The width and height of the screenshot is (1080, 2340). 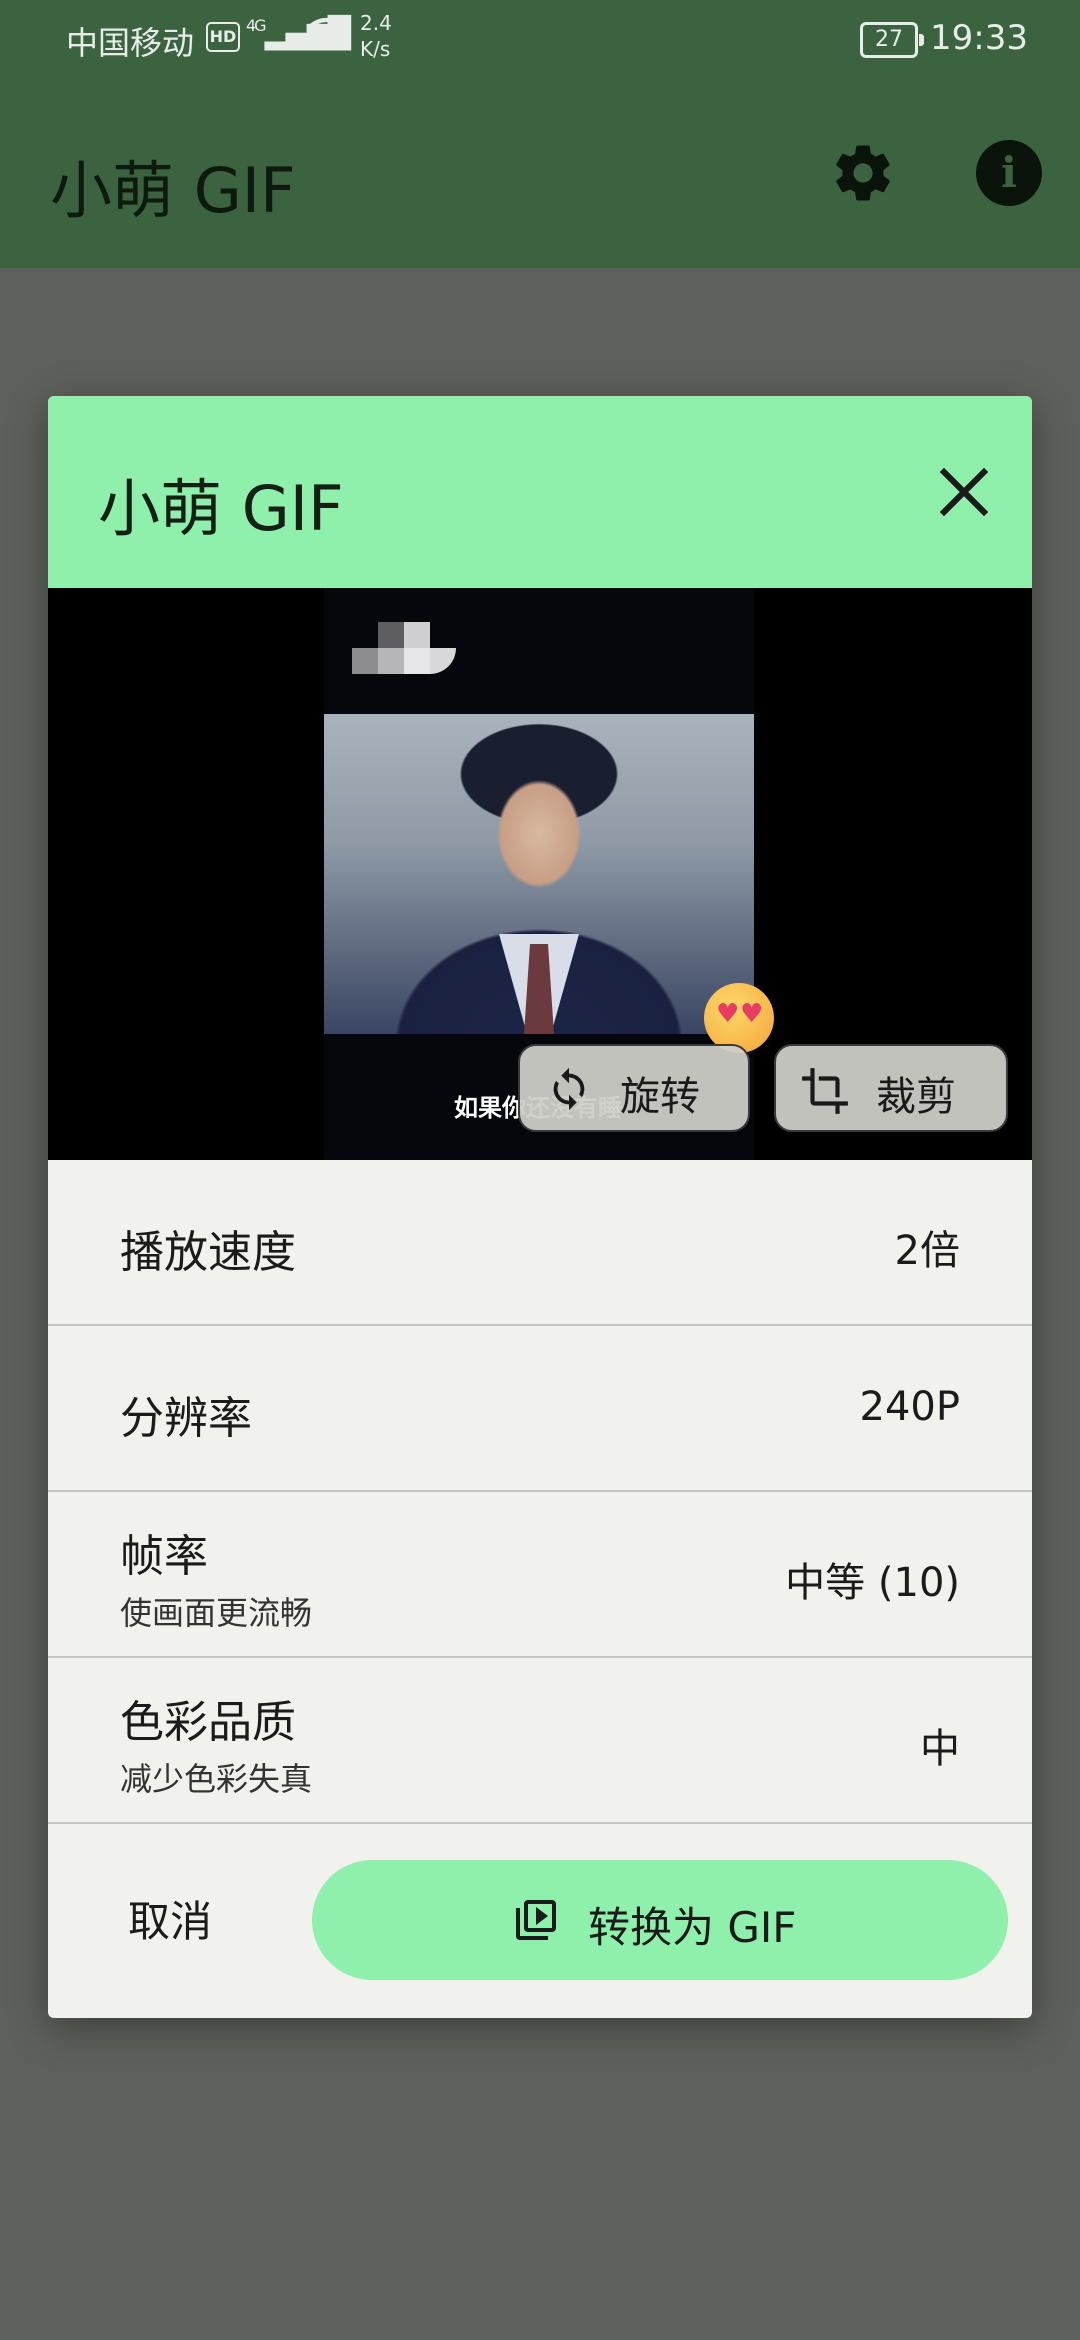 I want to click on network-speed: 2.4 K/s, so click(x=376, y=36).